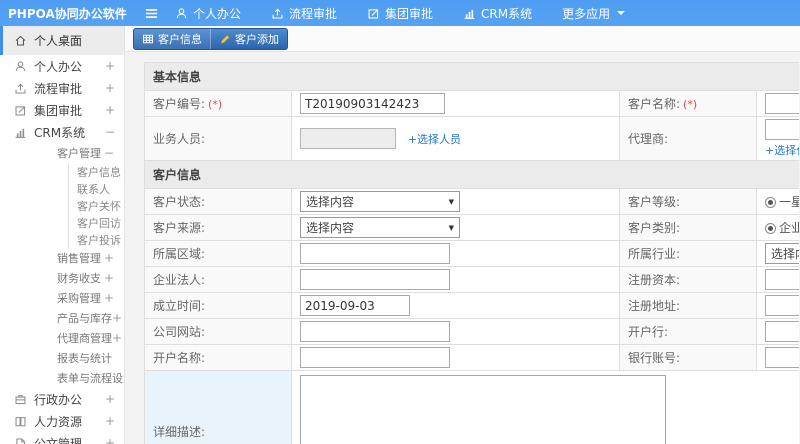 The height and width of the screenshot is (444, 800). What do you see at coordinates (62, 338) in the screenshot?
I see `sidebar-subitem: 代理商管理 +` at bounding box center [62, 338].